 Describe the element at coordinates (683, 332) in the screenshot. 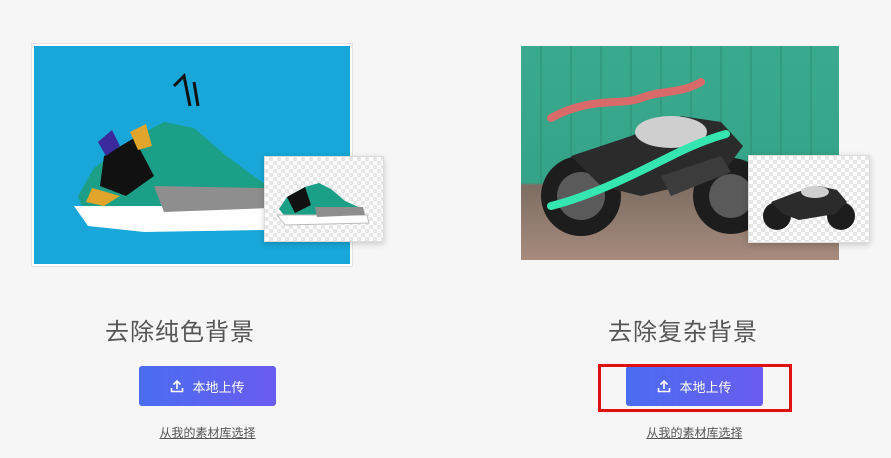

I see `card-title: 去除复杂背景` at that location.